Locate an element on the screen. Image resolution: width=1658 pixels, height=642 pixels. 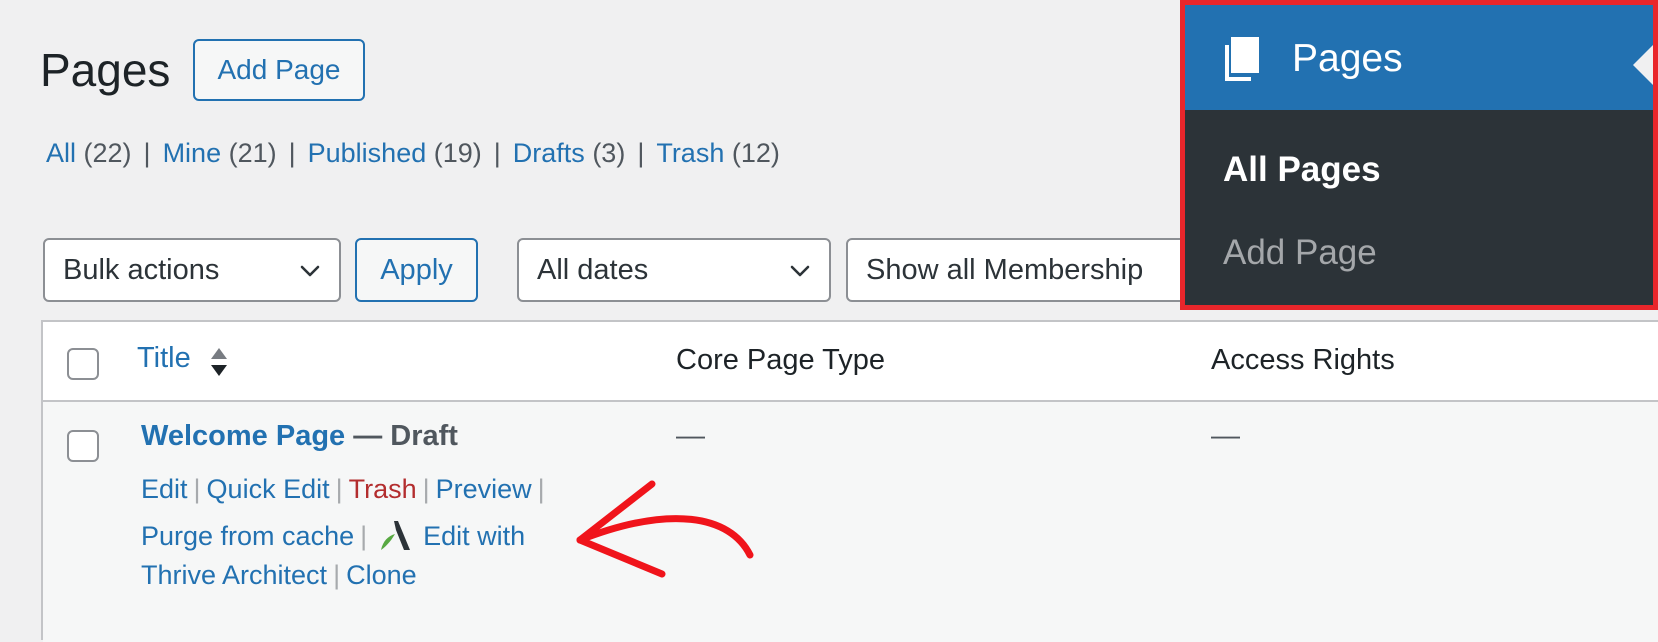
edit-with-link: Edit with is located at coordinates (474, 536).